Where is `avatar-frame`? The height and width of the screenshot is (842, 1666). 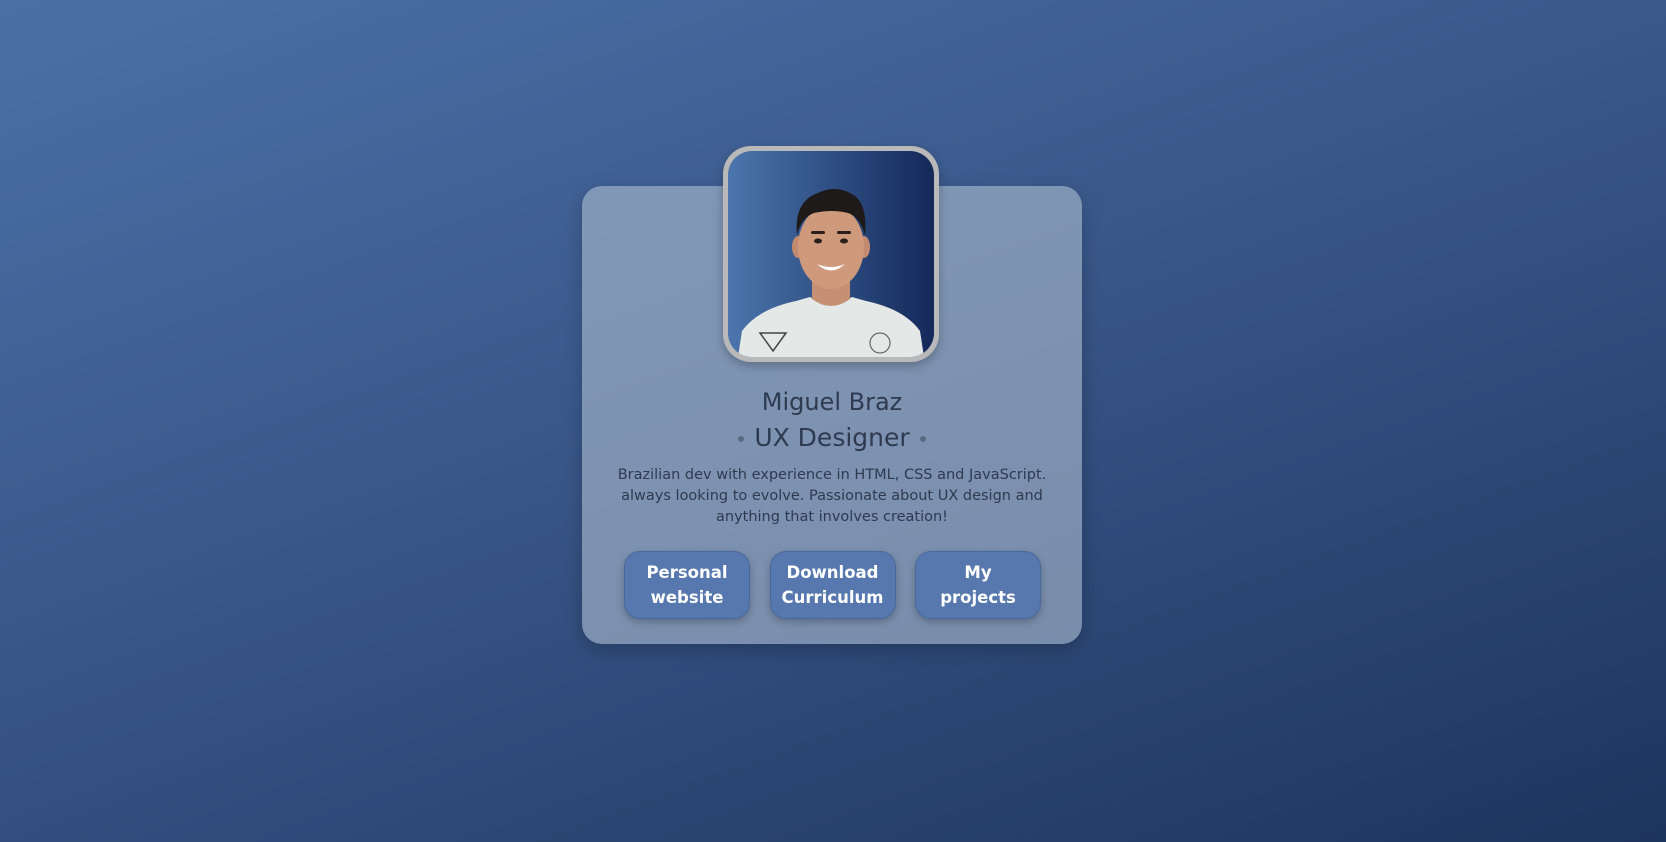
avatar-frame is located at coordinates (831, 254).